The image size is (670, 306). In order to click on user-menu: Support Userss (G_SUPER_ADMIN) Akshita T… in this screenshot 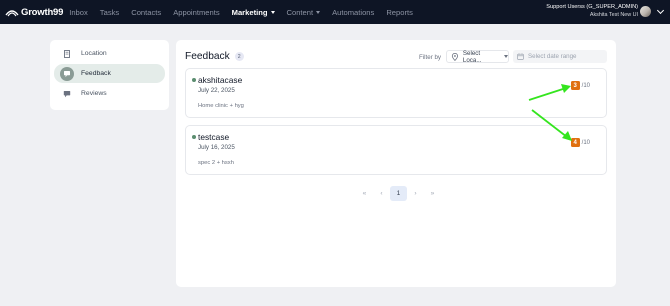, I will do `click(592, 11)`.